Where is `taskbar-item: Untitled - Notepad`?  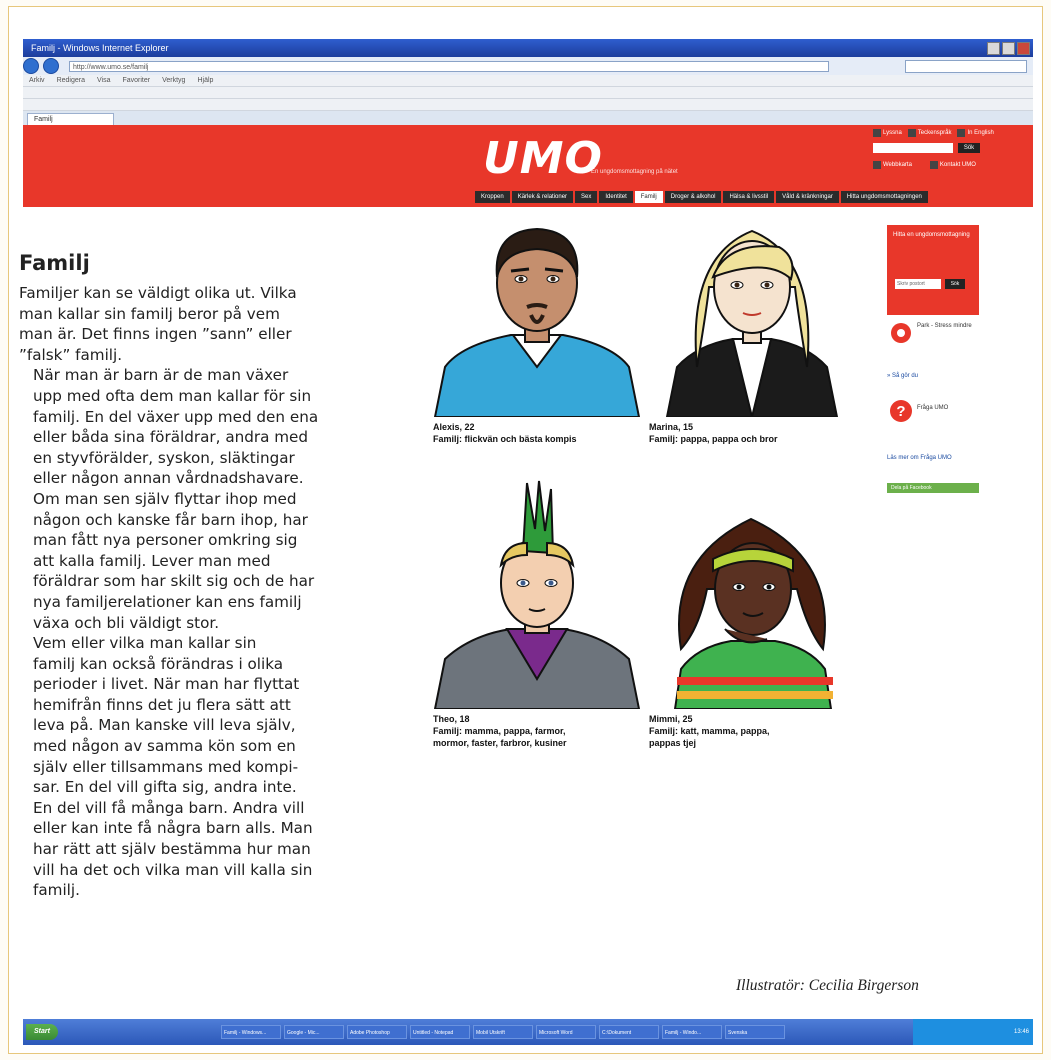 taskbar-item: Untitled - Notepad is located at coordinates (440, 1032).